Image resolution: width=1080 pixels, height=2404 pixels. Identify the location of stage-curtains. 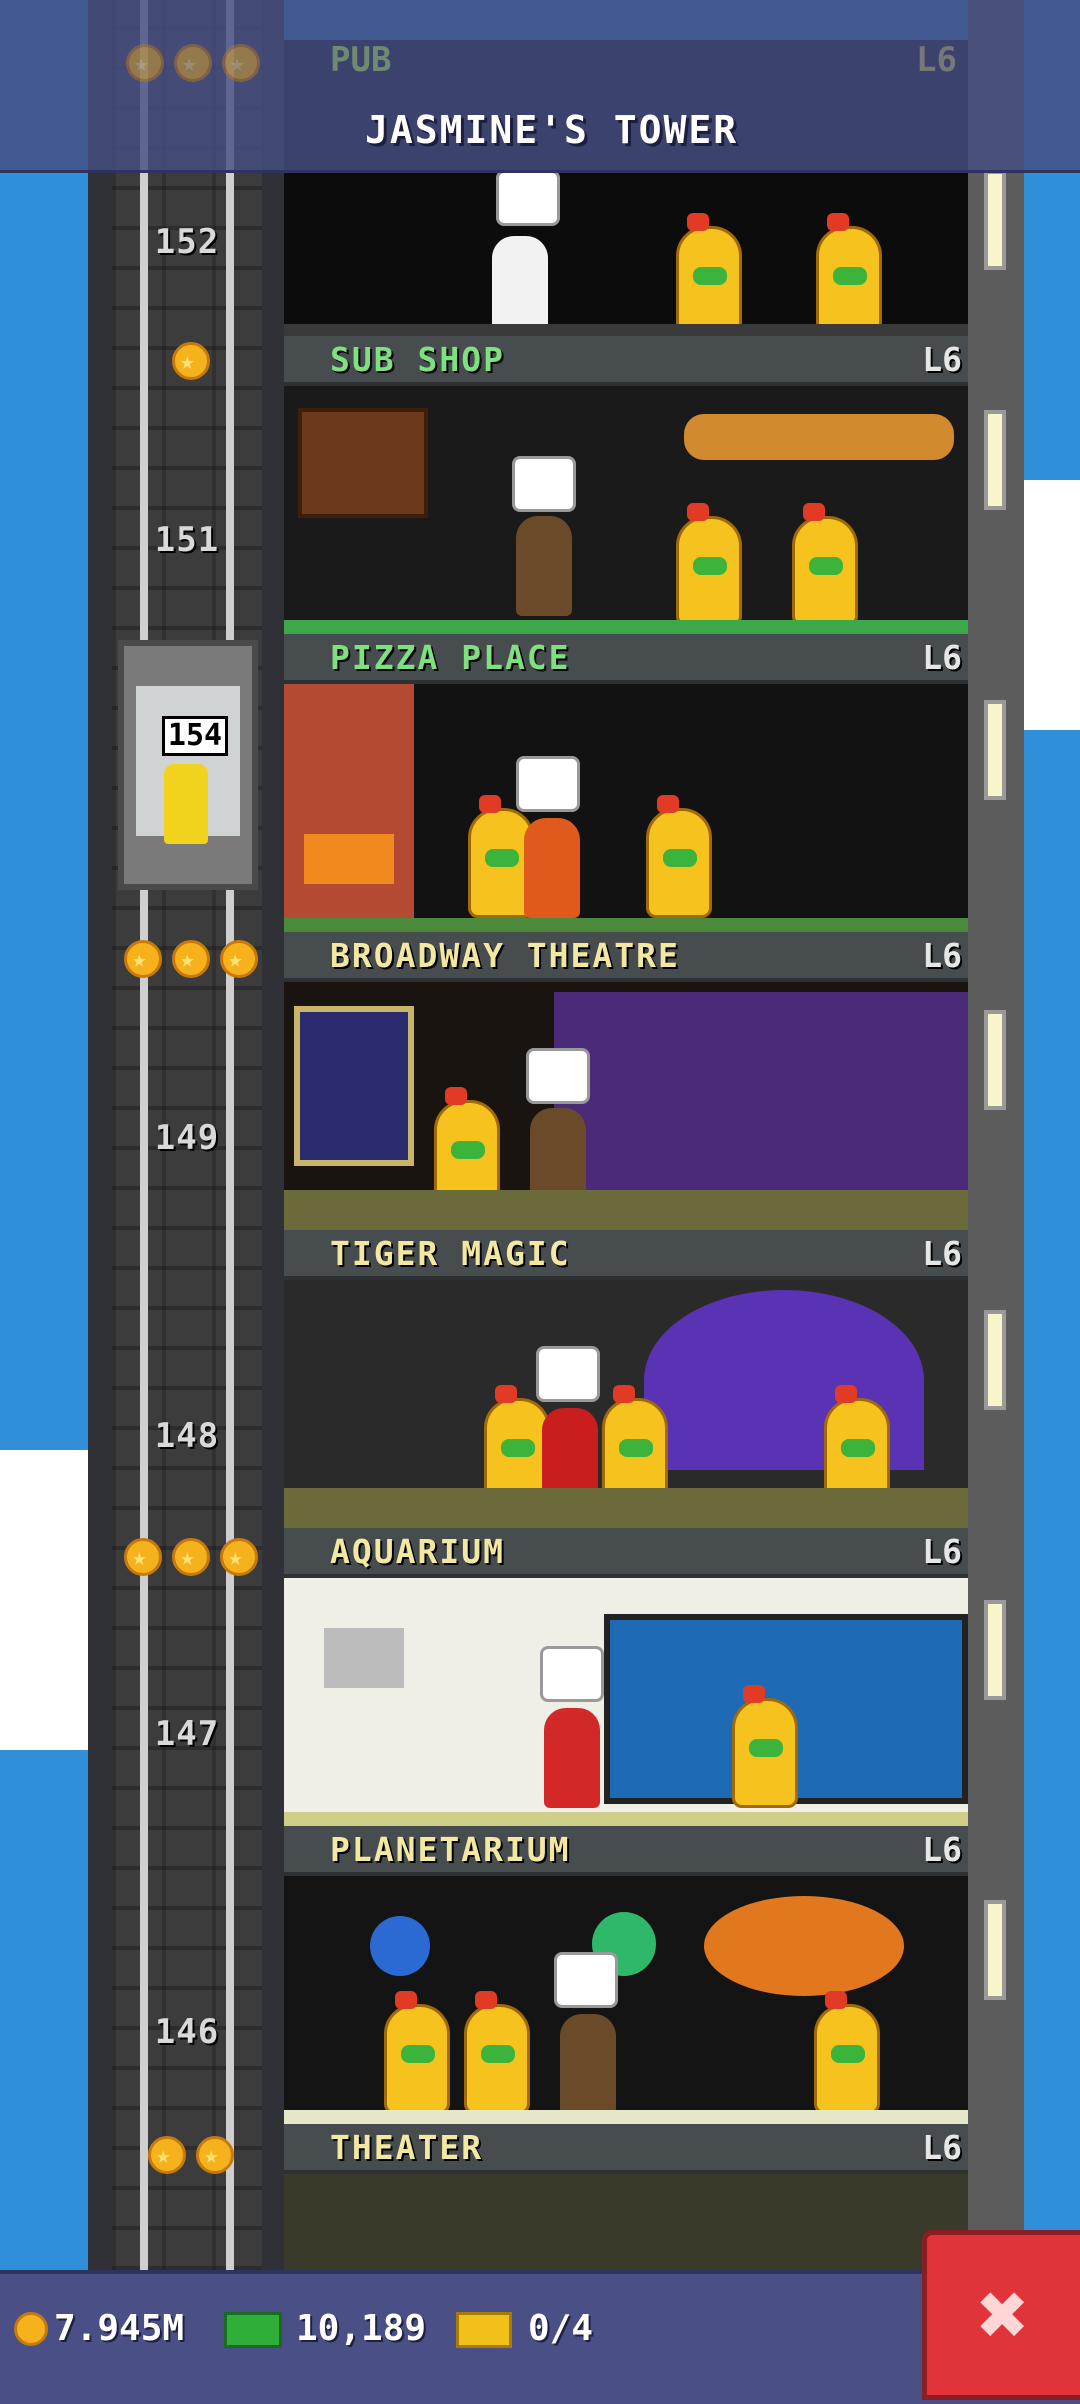
(761, 1092).